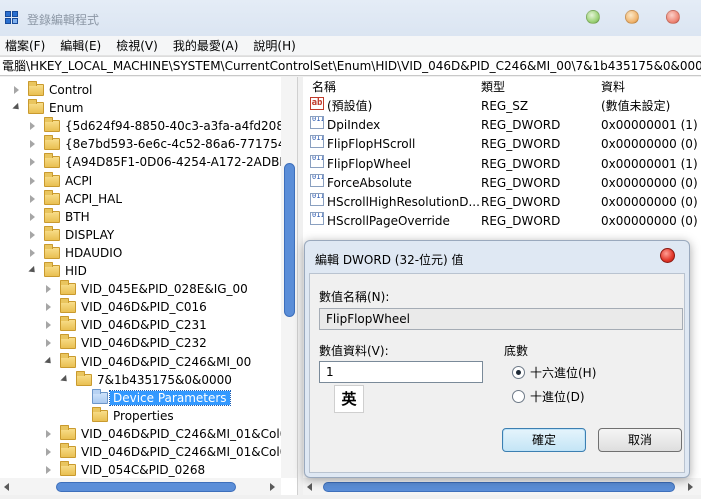 This screenshot has height=499, width=701. What do you see at coordinates (80, 45) in the screenshot?
I see `menu-edit: 編輯(E)` at bounding box center [80, 45].